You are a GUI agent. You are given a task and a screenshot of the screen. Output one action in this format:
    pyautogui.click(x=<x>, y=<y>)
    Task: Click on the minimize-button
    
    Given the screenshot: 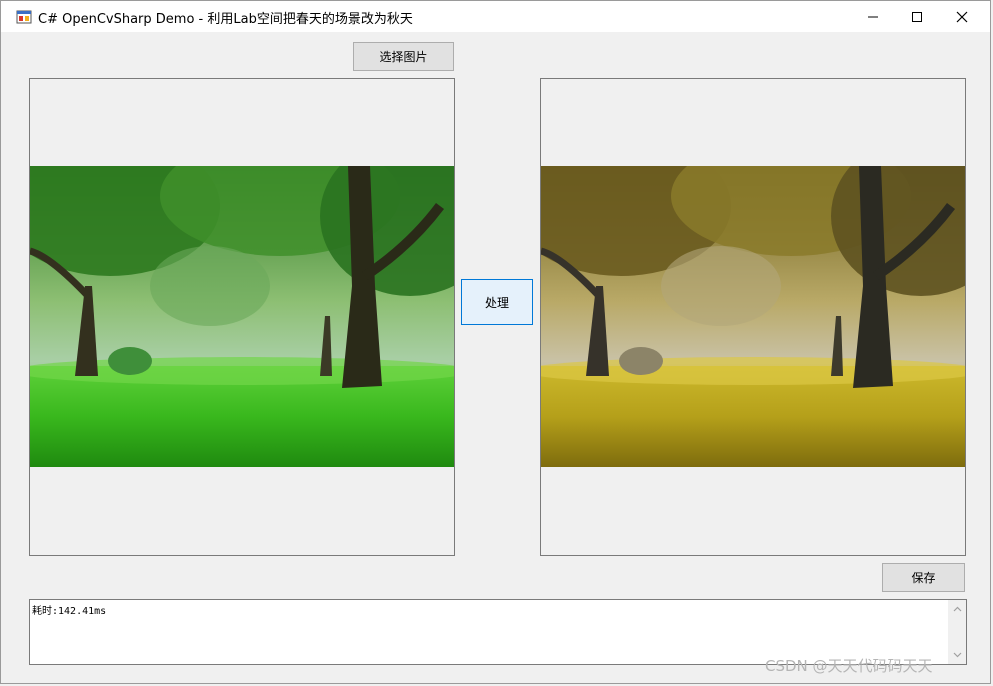 What is the action you would take?
    pyautogui.click(x=873, y=16)
    